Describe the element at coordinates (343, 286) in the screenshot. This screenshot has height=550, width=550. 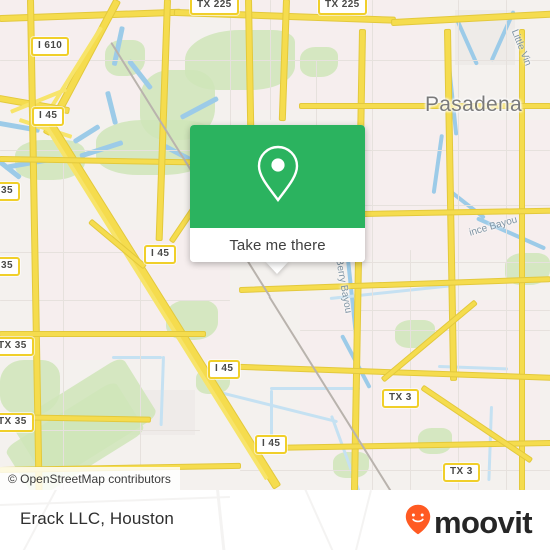
I see `water-label: Berry Bayou` at that location.